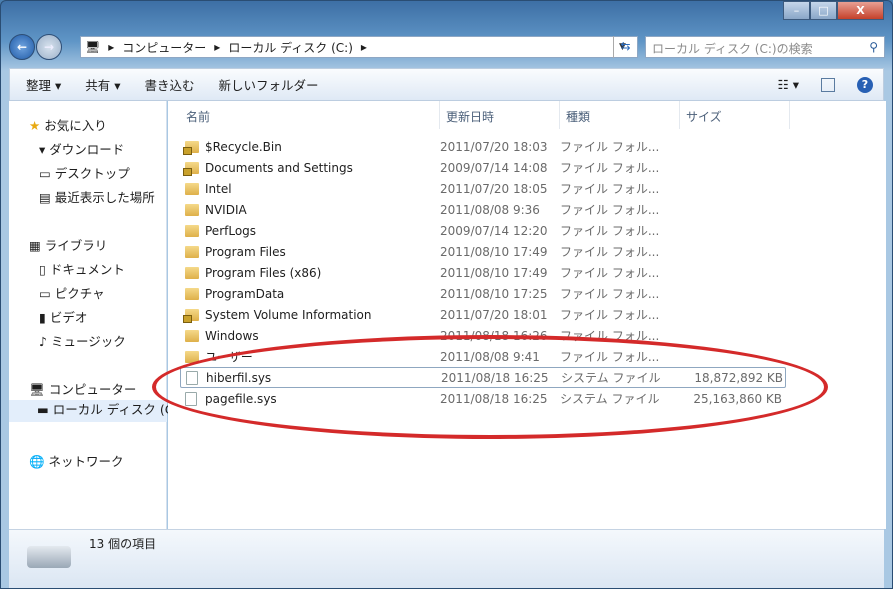  I want to click on search-input: ローカル ディスク (C:)の検索 ⚲, so click(765, 47).